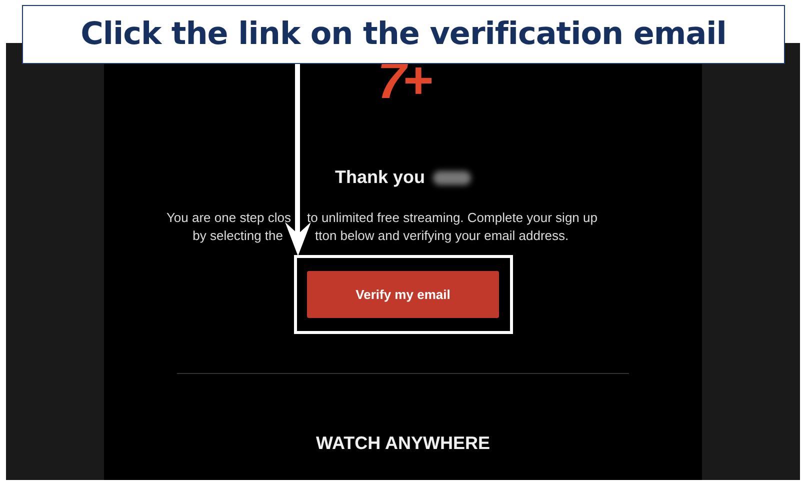  What do you see at coordinates (403, 294) in the screenshot?
I see `verify-email-button: Verify my email` at bounding box center [403, 294].